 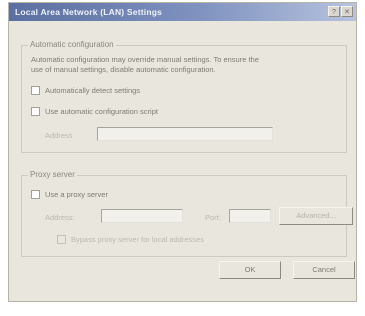 I want to click on proxy-server-group-label: Proxy server, so click(x=52, y=174).